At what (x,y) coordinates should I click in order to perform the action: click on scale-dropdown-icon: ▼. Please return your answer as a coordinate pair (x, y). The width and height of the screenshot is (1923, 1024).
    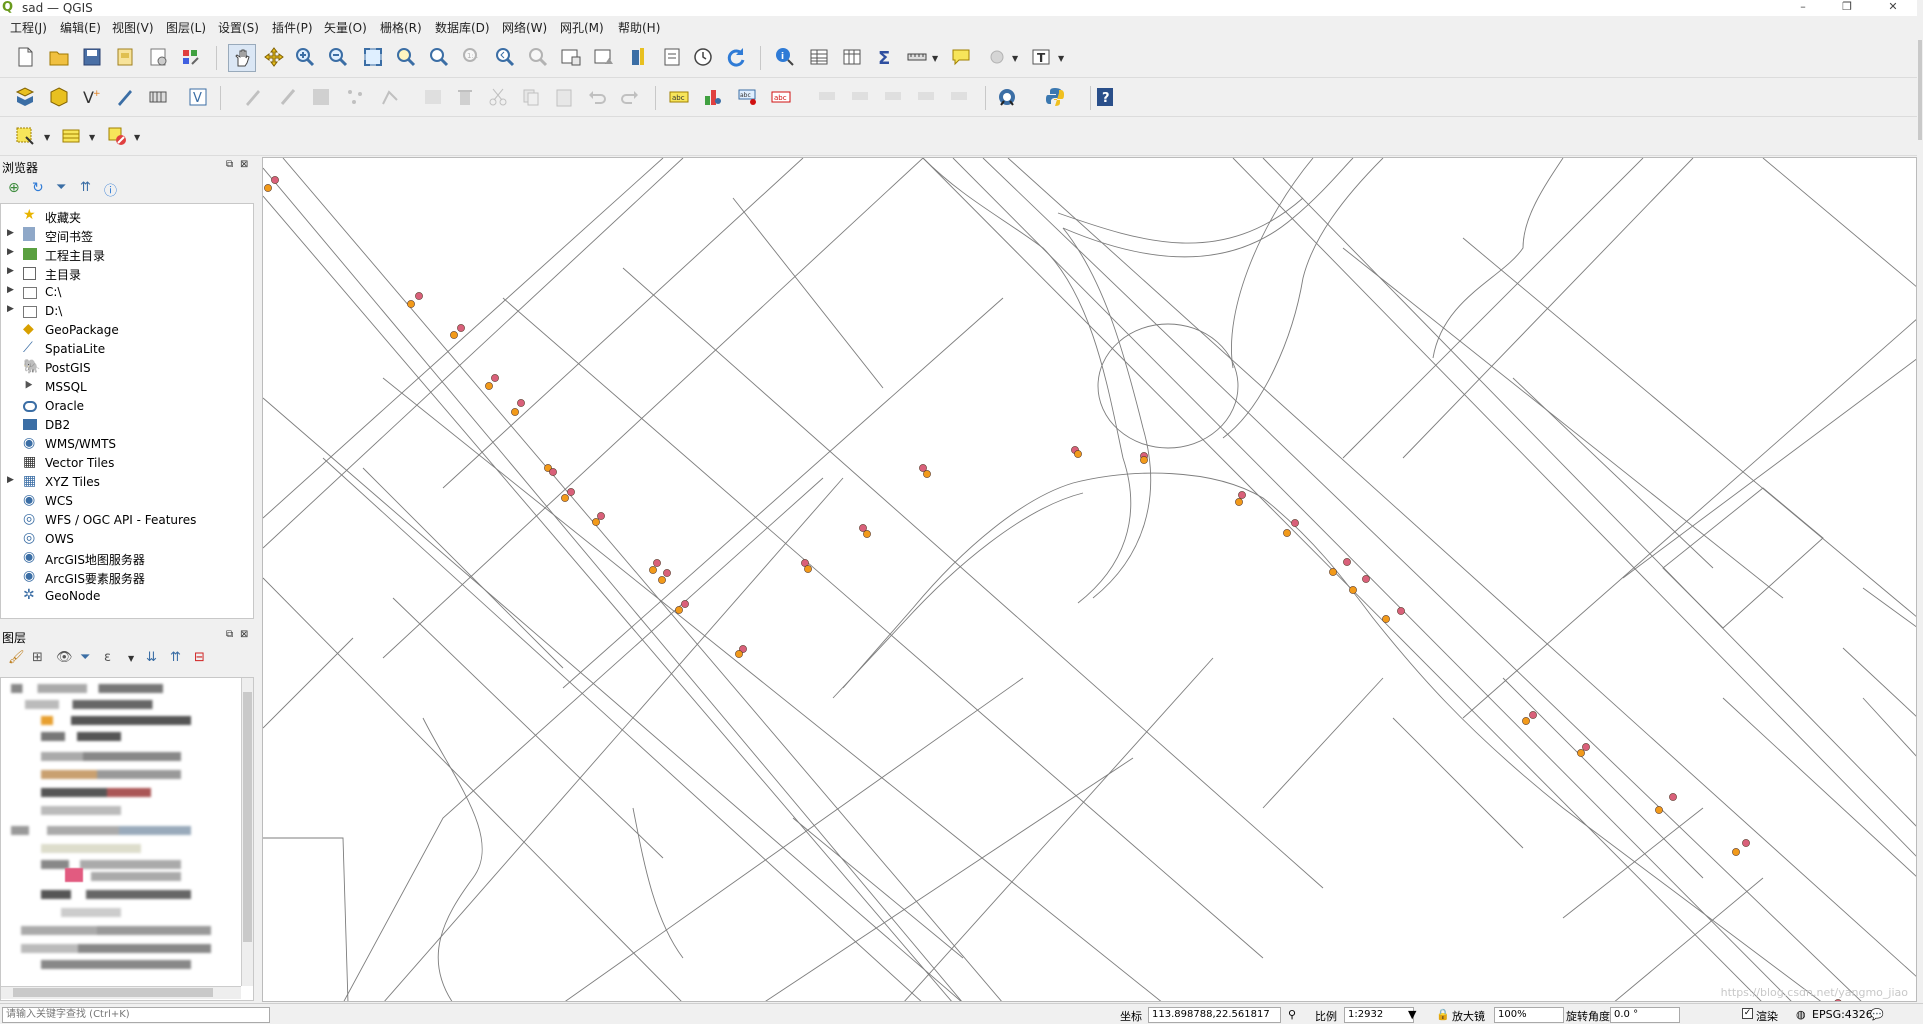
    Looking at the image, I should click on (1412, 1014).